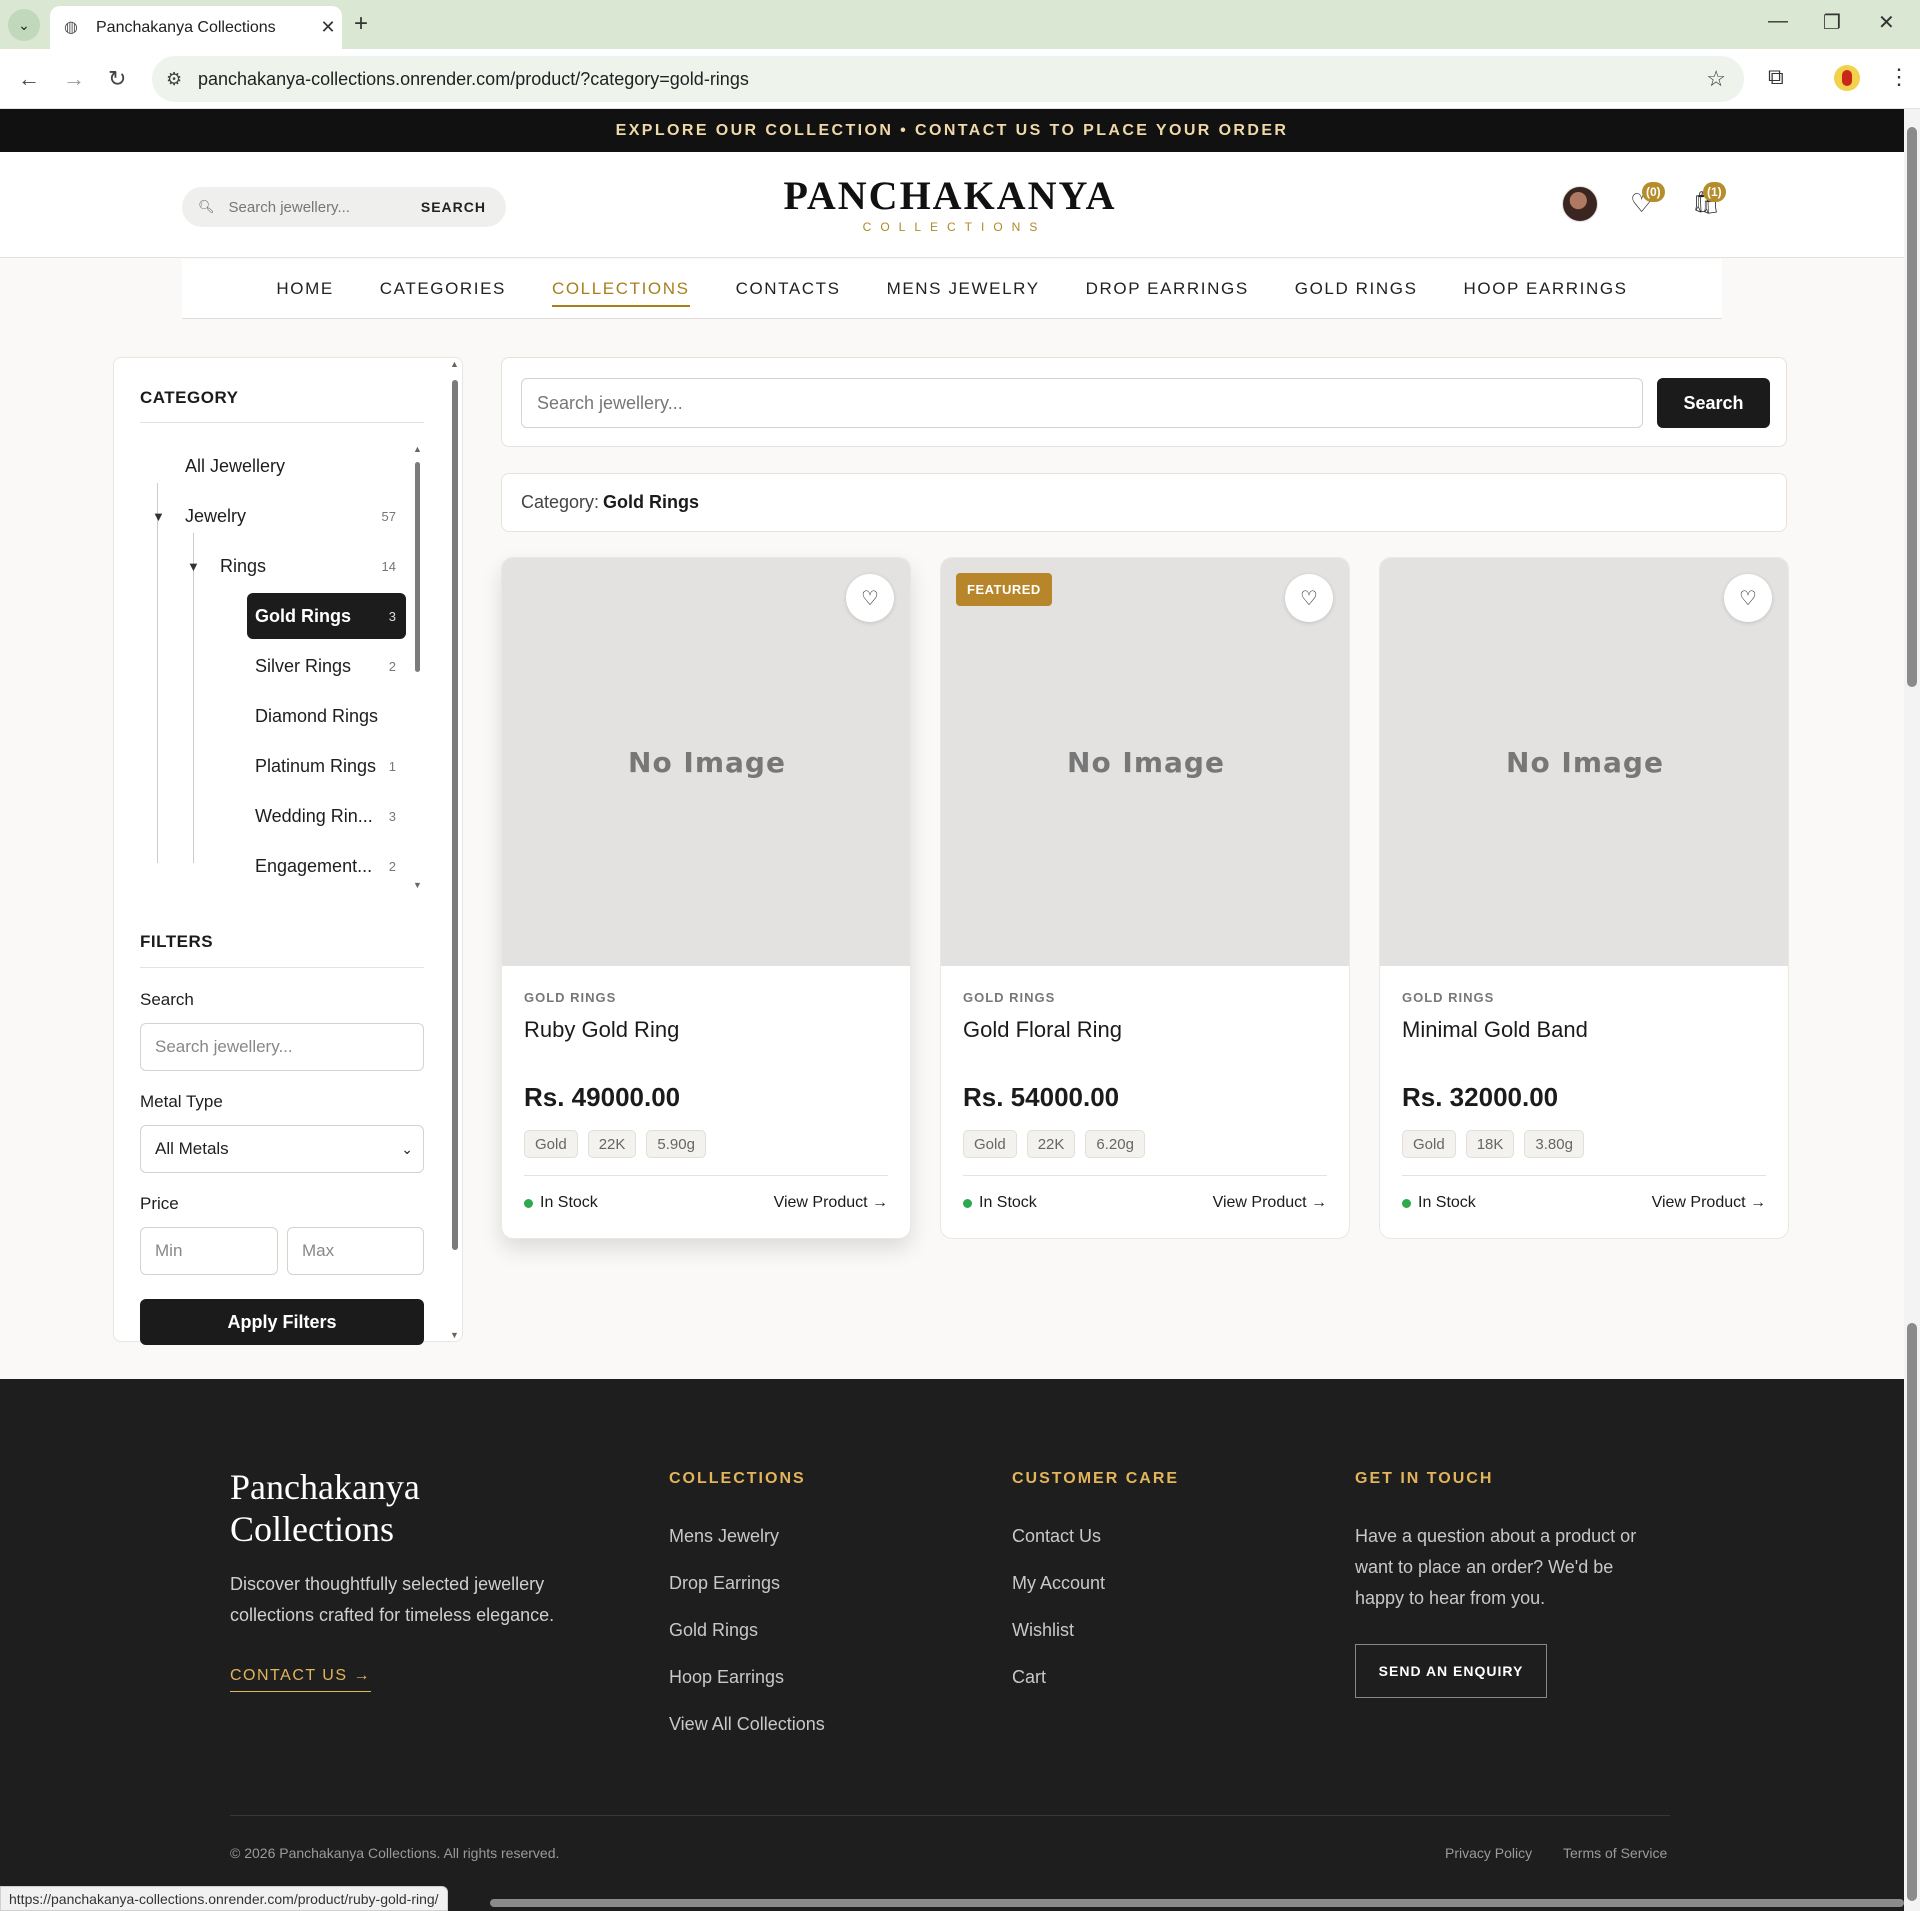  I want to click on footer-contact-link: CONTACT US →, so click(300, 1679).